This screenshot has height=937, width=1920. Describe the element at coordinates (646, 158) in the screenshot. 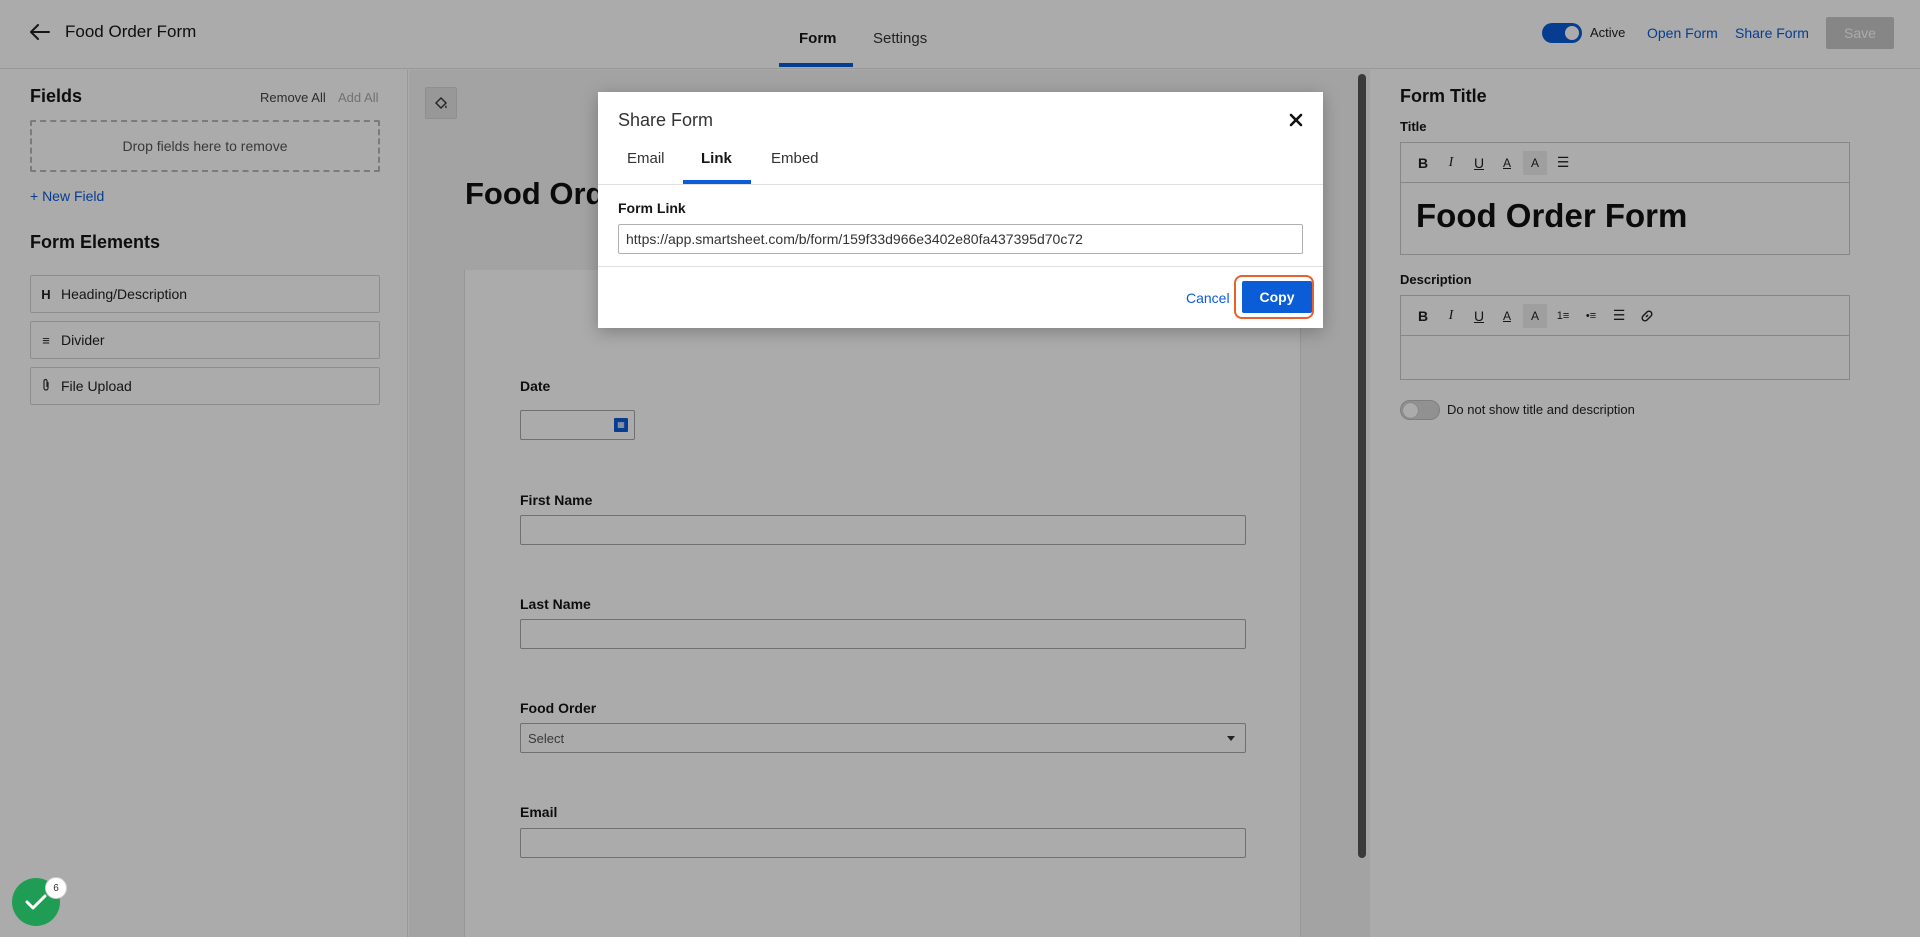

I see `tab-email: Email` at that location.